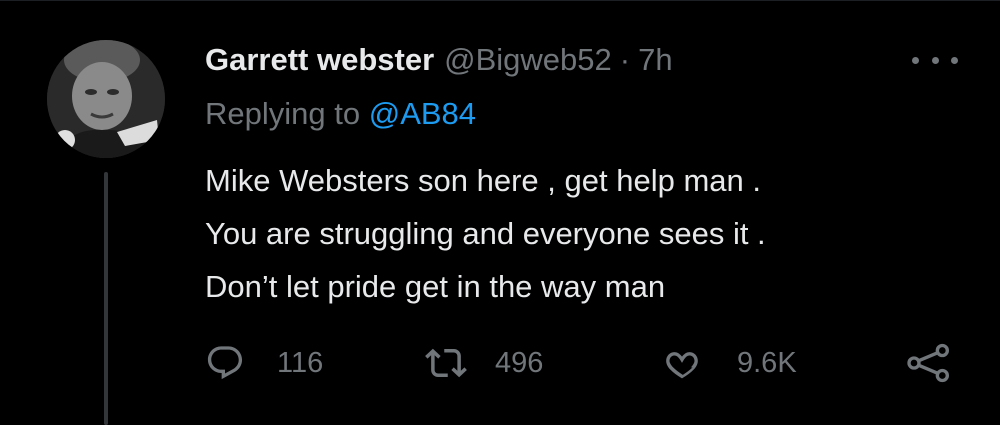 The image size is (1000, 425). Describe the element at coordinates (422, 113) in the screenshot. I see `replying-to-mention: @AB84` at that location.